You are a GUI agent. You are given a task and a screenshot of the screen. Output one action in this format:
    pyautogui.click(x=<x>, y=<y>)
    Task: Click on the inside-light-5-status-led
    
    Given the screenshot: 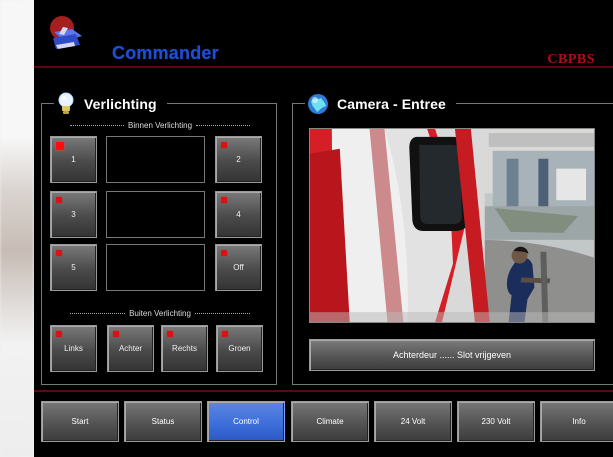 What is the action you would take?
    pyautogui.click(x=59, y=253)
    